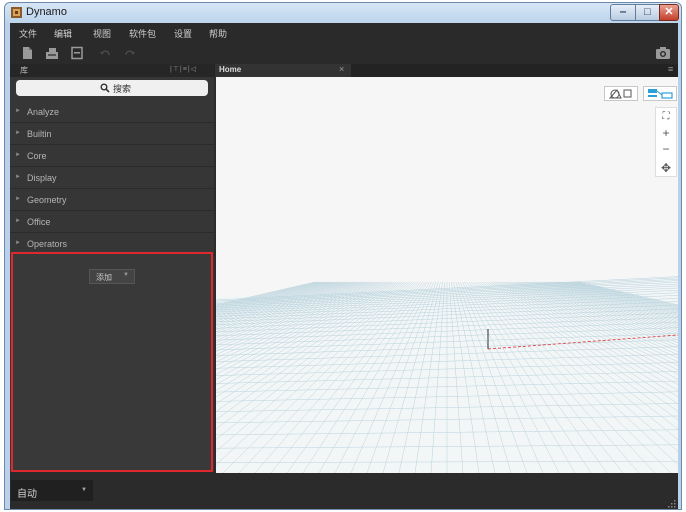  Describe the element at coordinates (183, 69) in the screenshot. I see `library-view-controls: |⊤|≡|◁` at that location.